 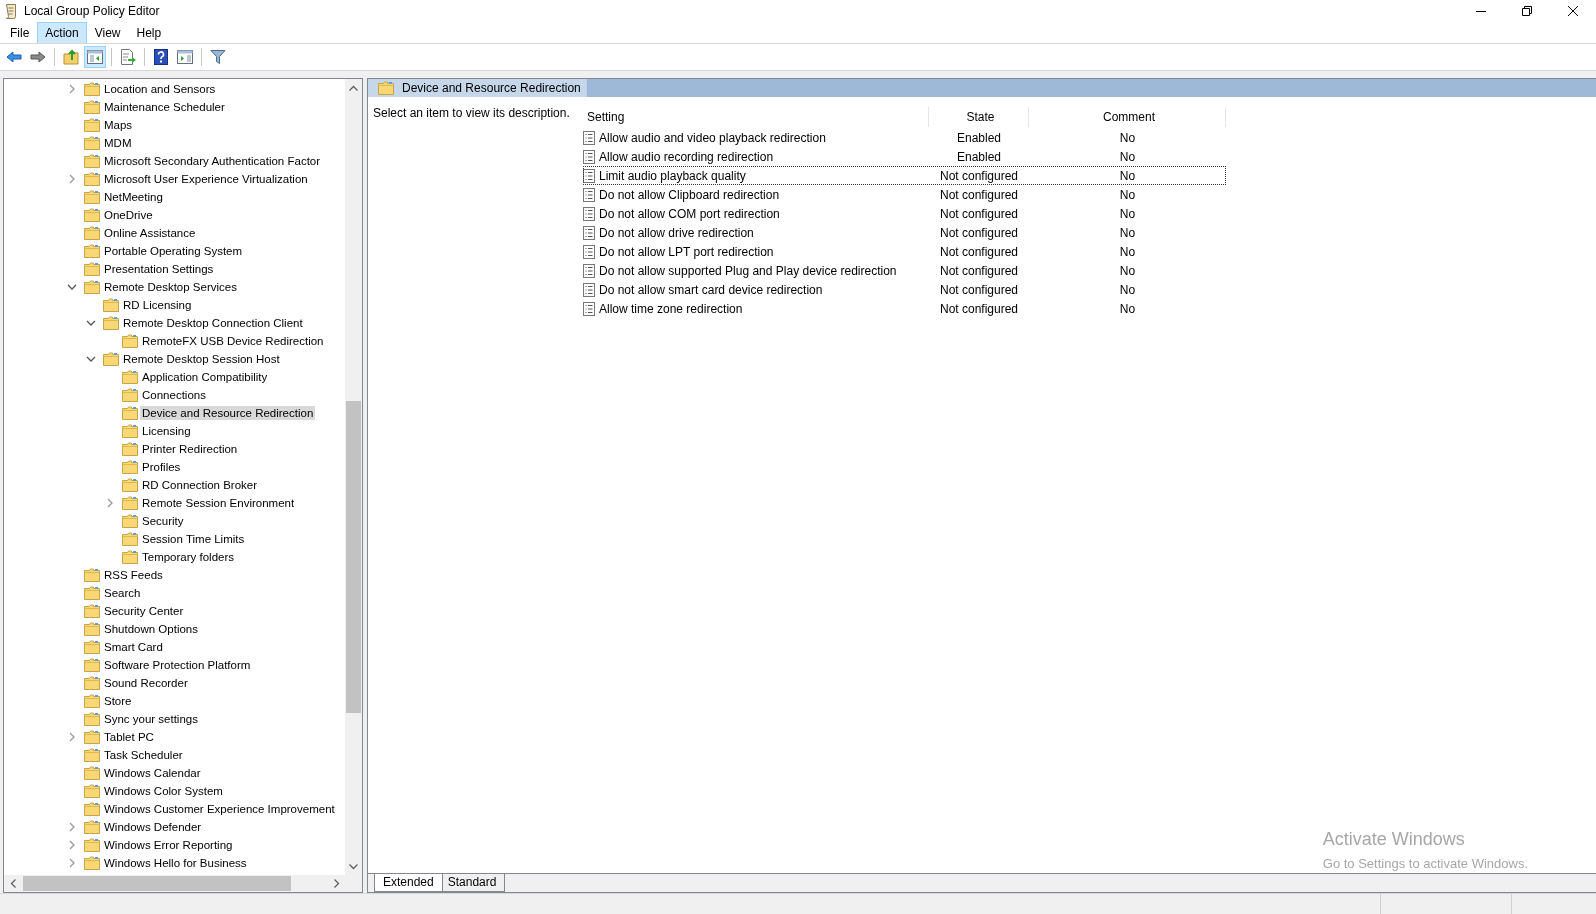 What do you see at coordinates (205, 377) in the screenshot?
I see `tree-item: Application Compatibility` at bounding box center [205, 377].